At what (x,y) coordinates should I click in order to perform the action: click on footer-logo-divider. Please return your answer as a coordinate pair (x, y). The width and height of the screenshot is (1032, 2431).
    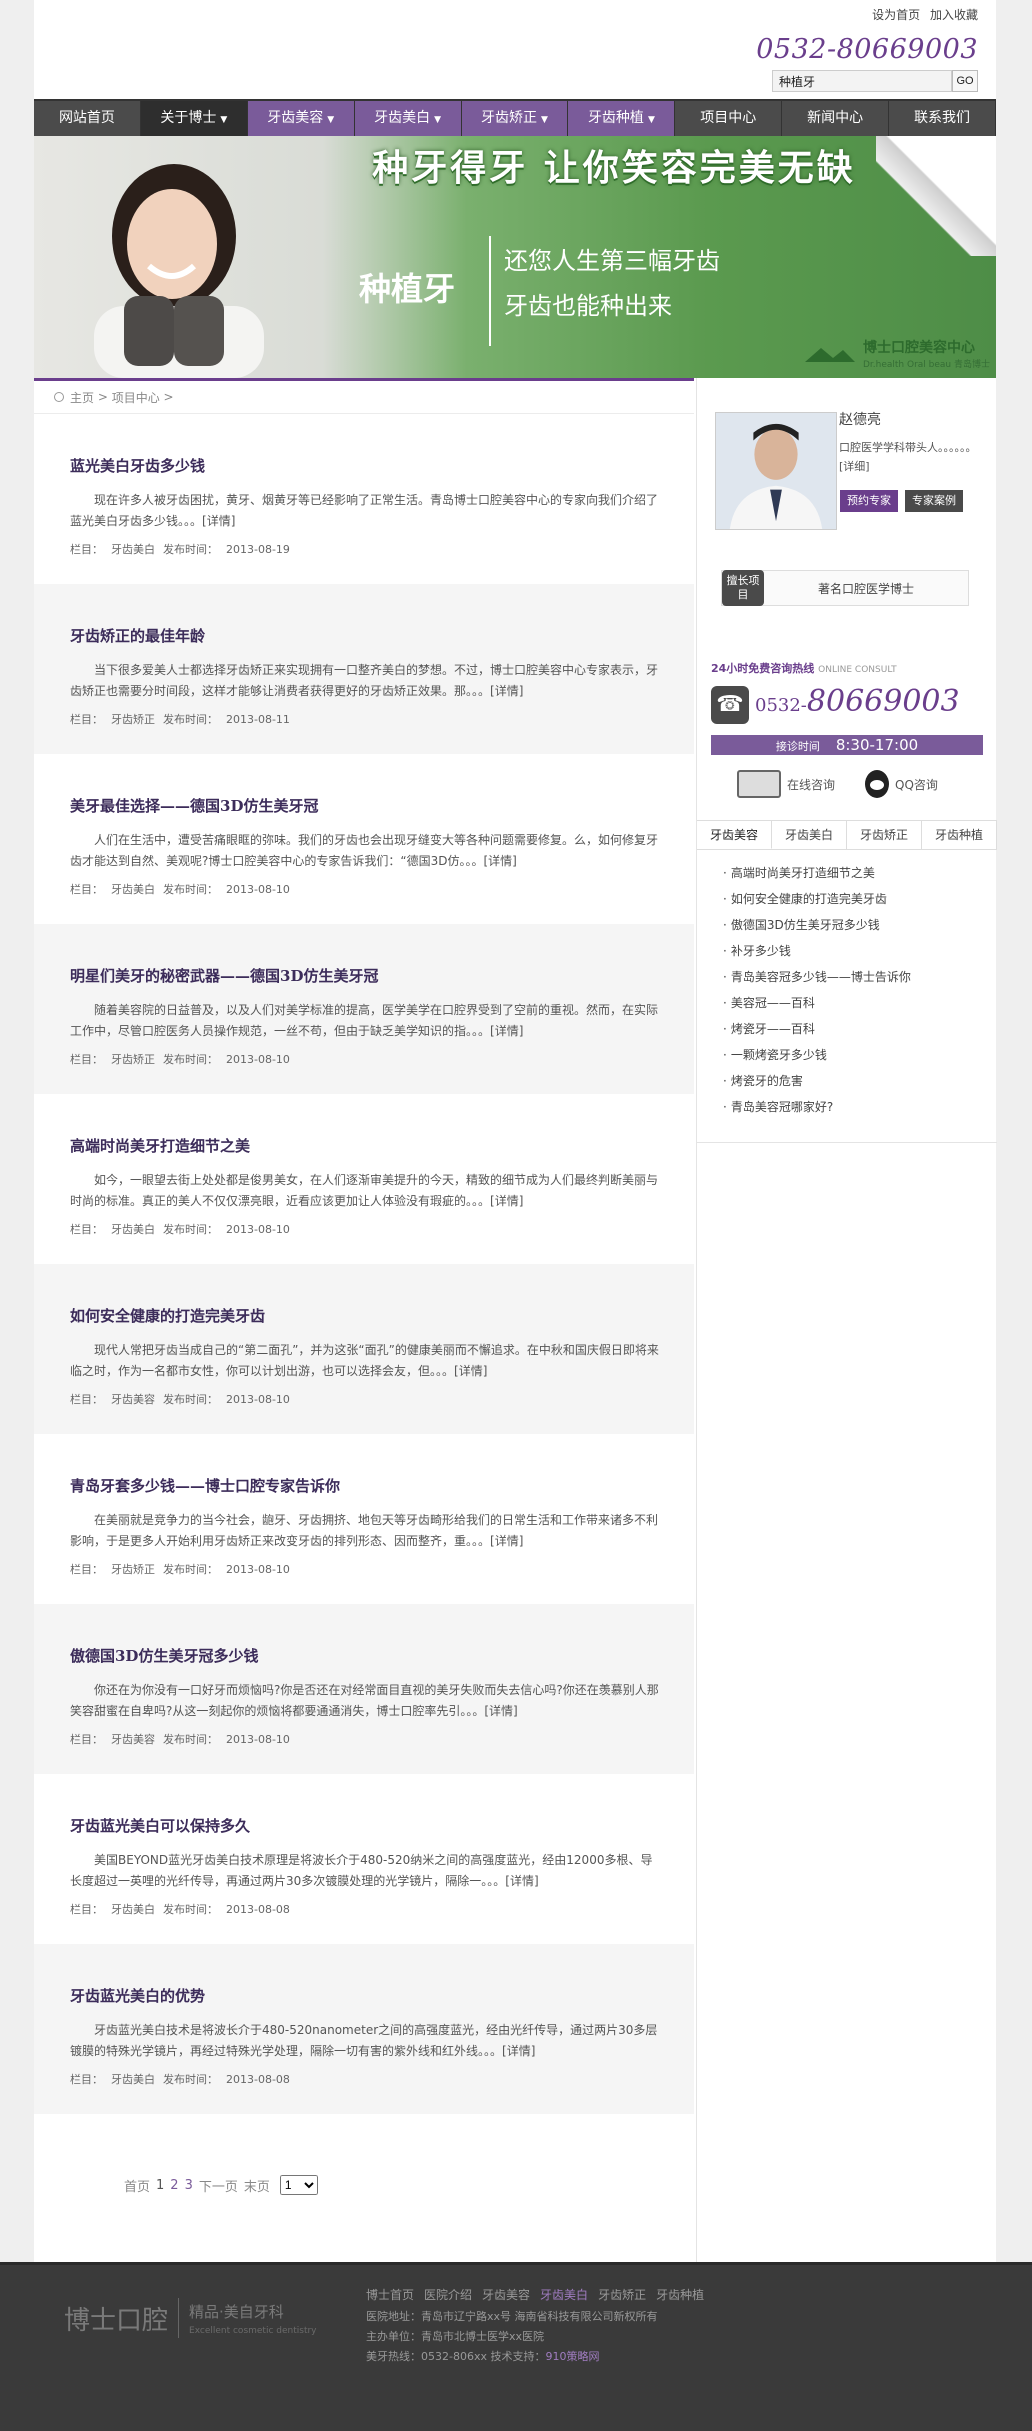
    Looking at the image, I should click on (179, 2318).